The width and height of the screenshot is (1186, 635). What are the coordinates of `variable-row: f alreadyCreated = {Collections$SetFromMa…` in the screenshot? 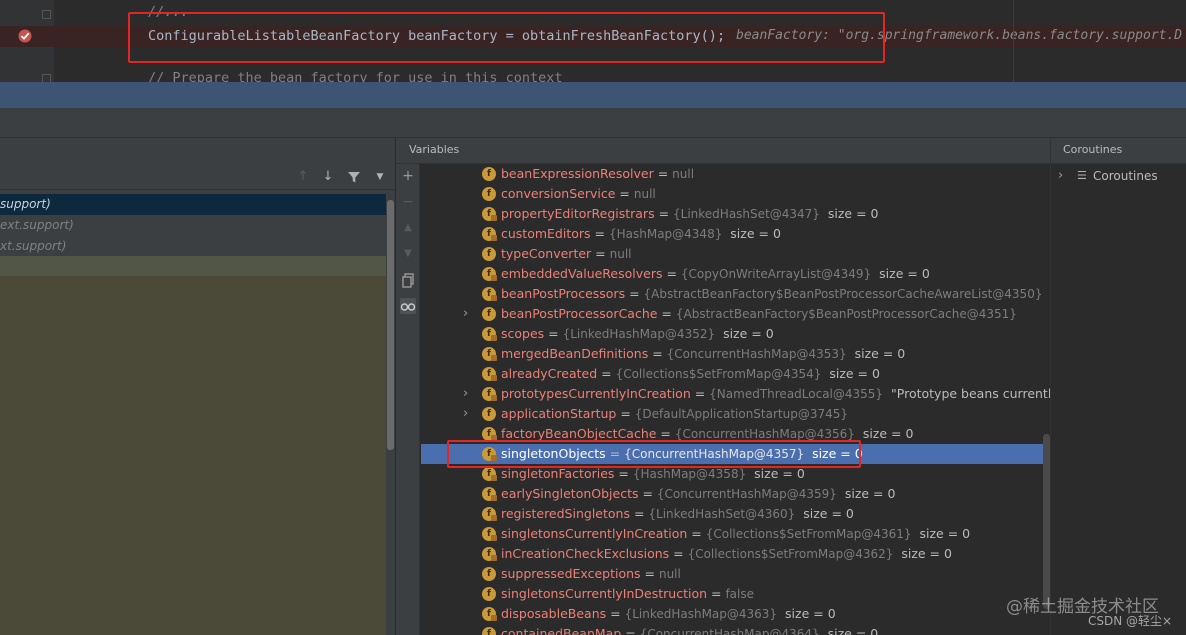 It's located at (735, 374).